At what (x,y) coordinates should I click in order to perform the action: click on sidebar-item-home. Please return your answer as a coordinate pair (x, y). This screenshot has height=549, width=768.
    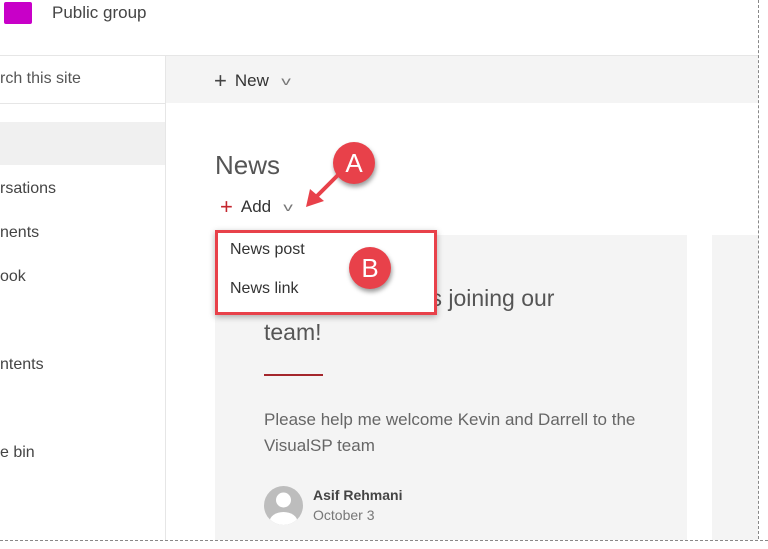
    Looking at the image, I should click on (82, 143).